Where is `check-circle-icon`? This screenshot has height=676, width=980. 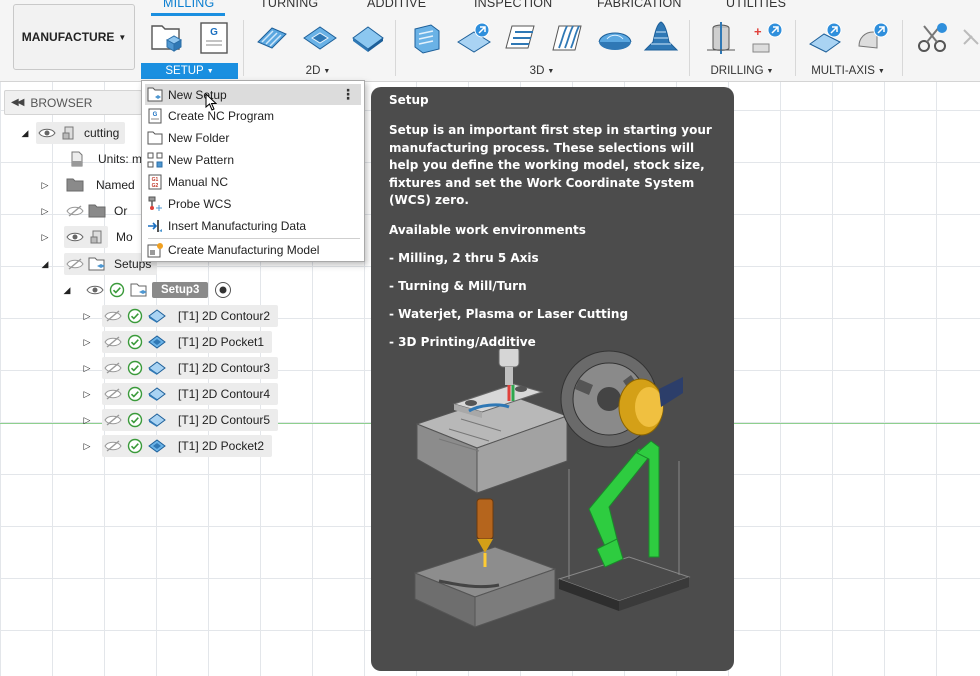
check-circle-icon is located at coordinates (117, 290).